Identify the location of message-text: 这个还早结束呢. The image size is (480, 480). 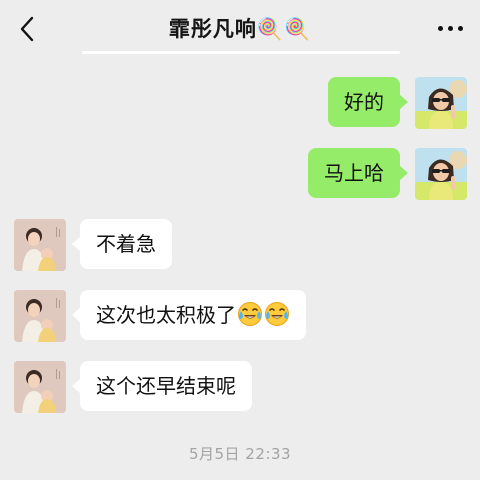
(166, 386).